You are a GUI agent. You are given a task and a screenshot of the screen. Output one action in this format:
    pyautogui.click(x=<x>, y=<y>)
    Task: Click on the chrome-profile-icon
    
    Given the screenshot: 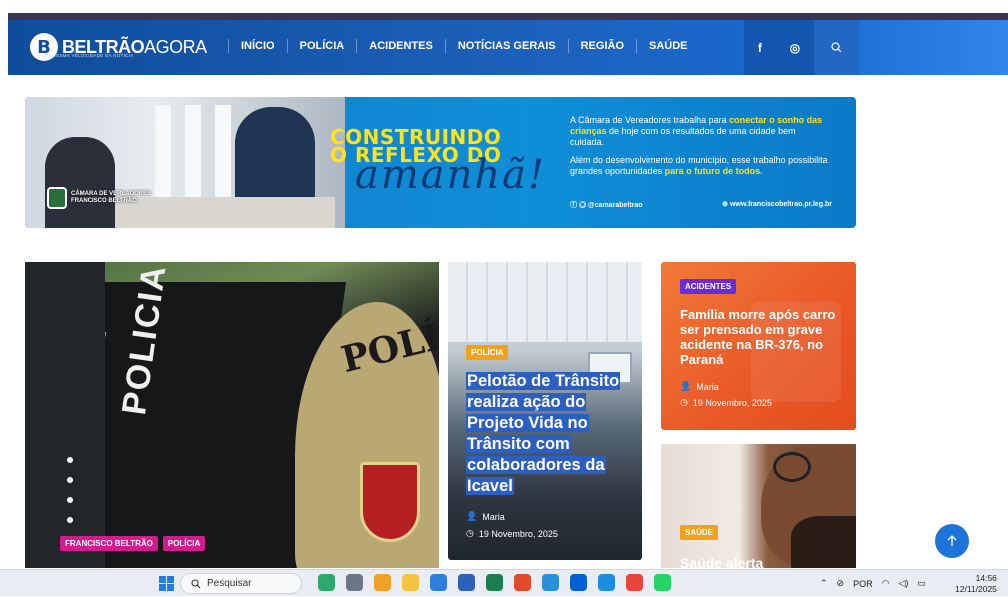 What is the action you would take?
    pyautogui.click(x=382, y=582)
    